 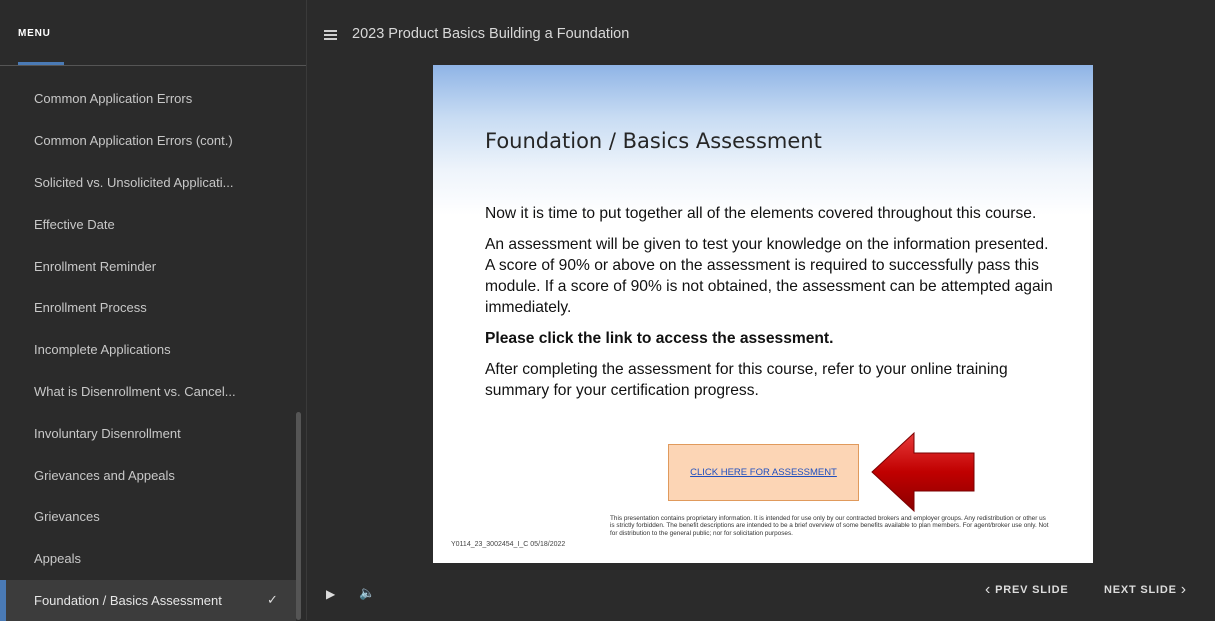 What do you see at coordinates (1032, 590) in the screenshot?
I see `prev-slide-label: PREV SLIDE` at bounding box center [1032, 590].